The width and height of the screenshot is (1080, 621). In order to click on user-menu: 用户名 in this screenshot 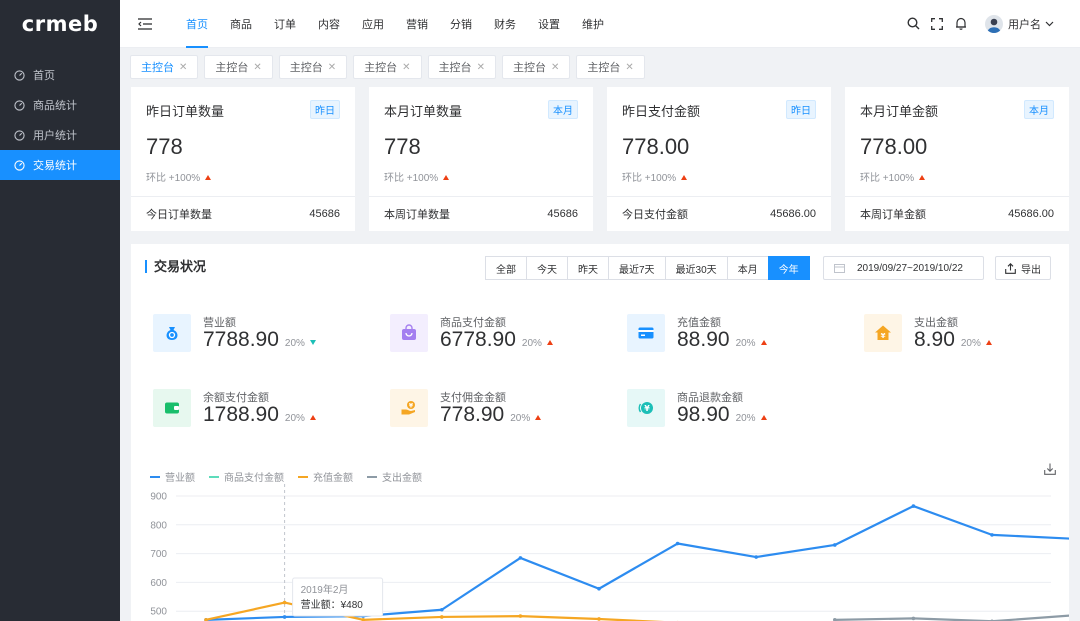, I will do `click(1019, 23)`.